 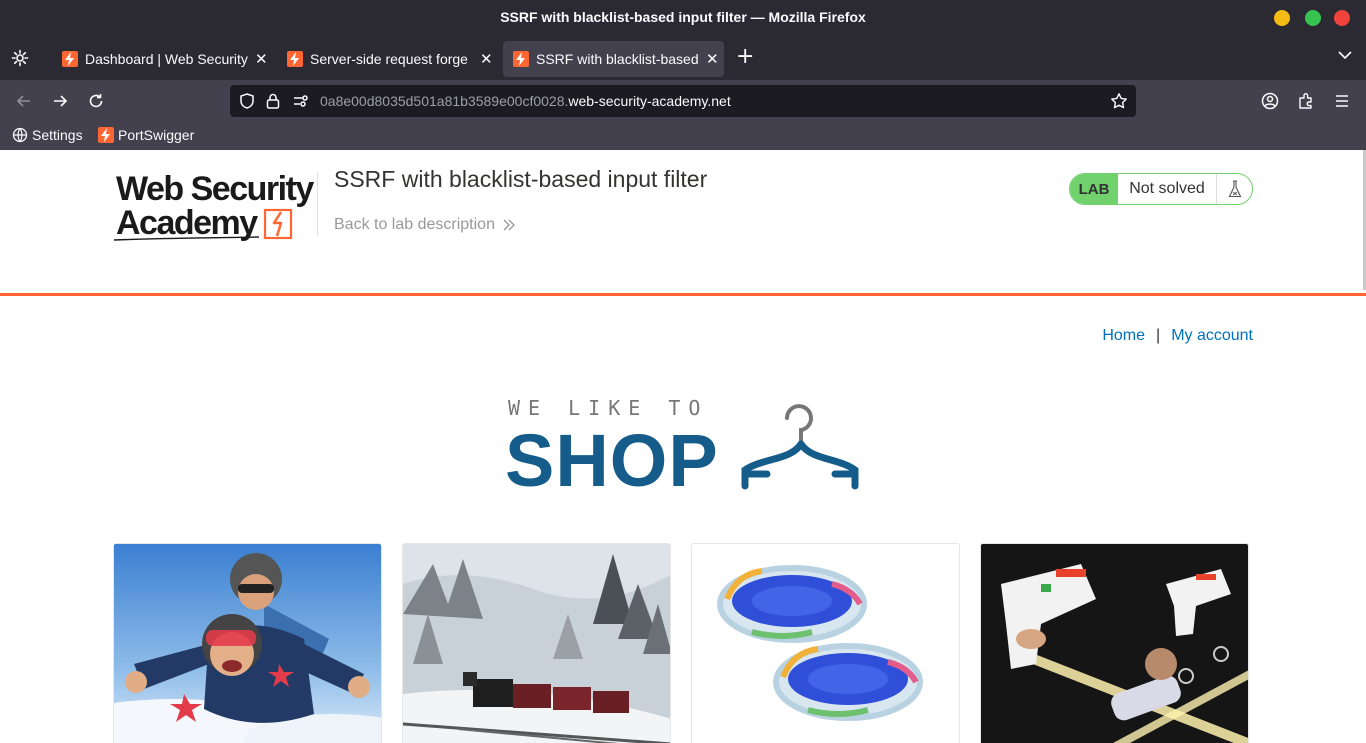 I want to click on lab-status-text: Not solved, so click(x=1167, y=189).